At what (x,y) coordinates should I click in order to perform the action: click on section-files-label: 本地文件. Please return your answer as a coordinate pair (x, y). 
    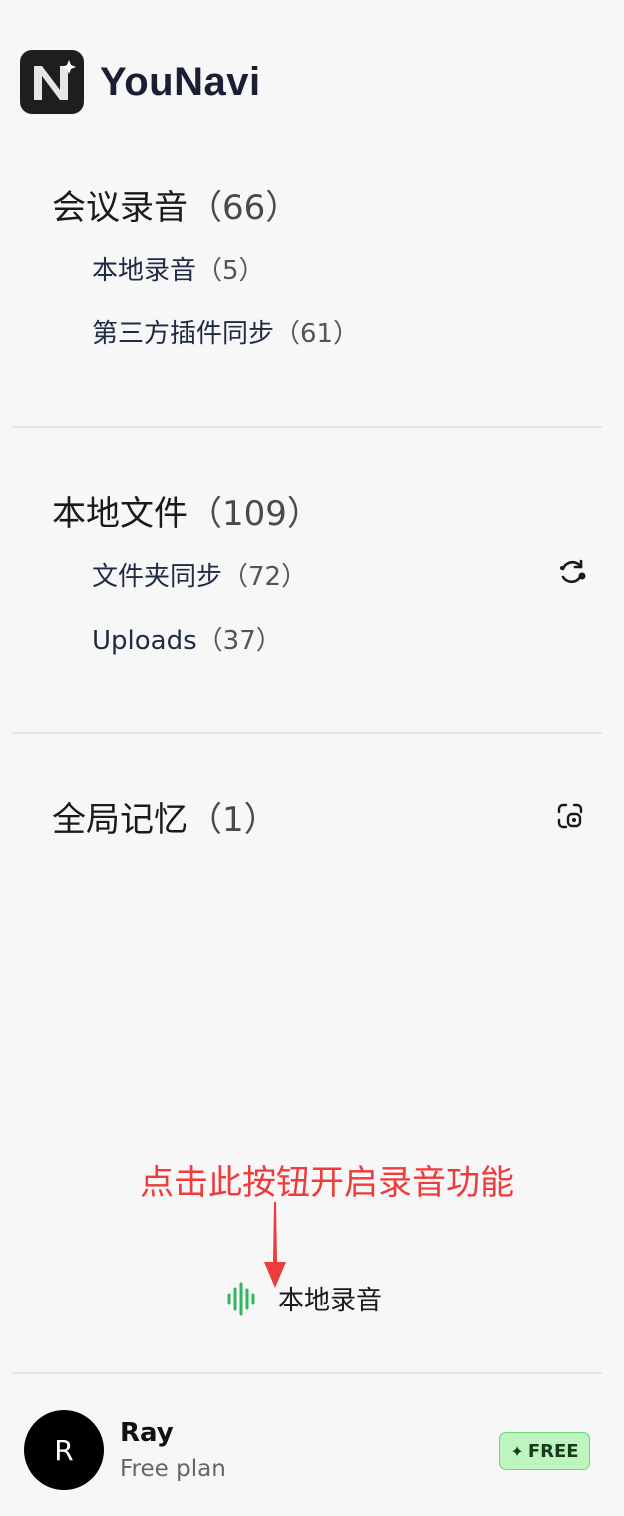
    Looking at the image, I should click on (120, 514).